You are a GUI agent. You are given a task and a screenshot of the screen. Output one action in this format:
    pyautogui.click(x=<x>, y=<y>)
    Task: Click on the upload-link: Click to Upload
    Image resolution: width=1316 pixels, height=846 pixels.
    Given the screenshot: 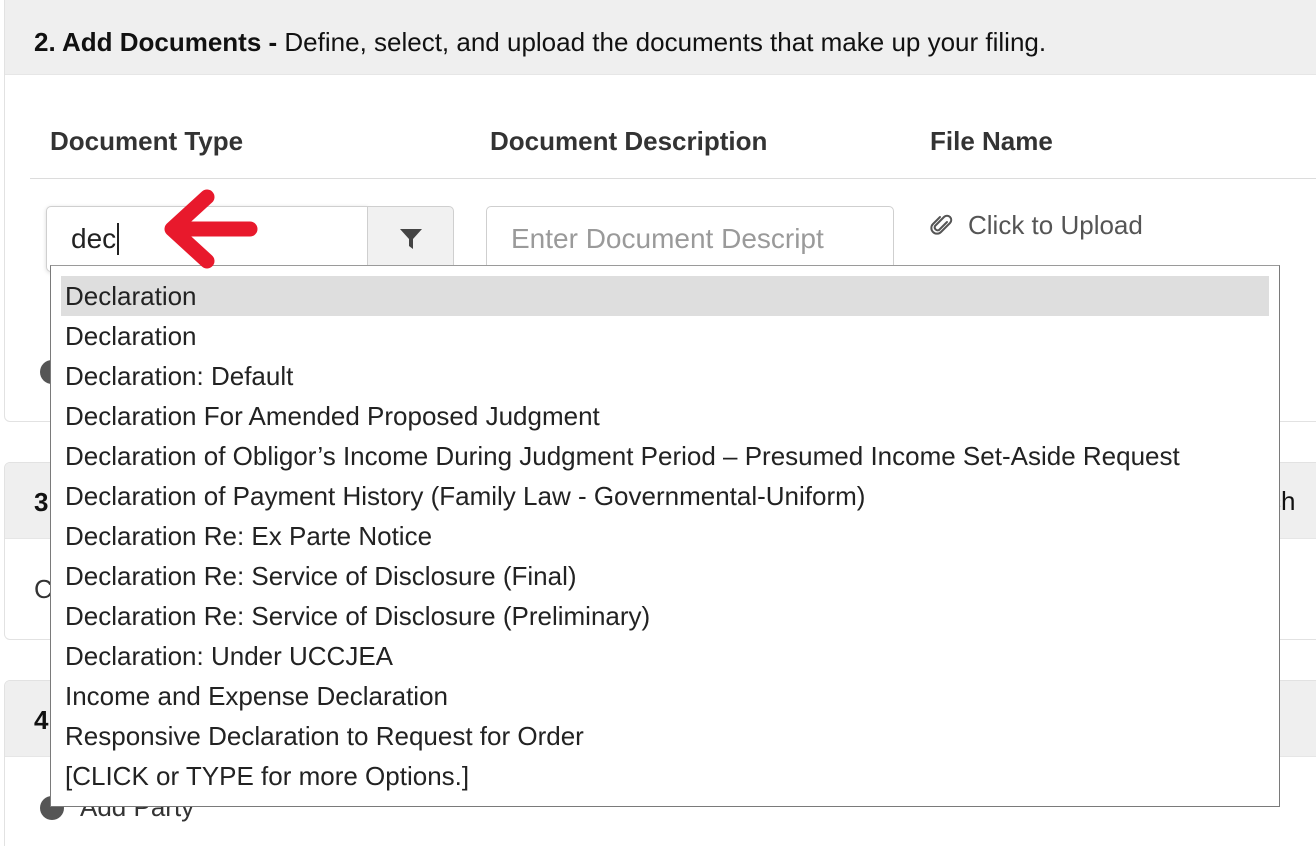 What is the action you would take?
    pyautogui.click(x=1036, y=225)
    